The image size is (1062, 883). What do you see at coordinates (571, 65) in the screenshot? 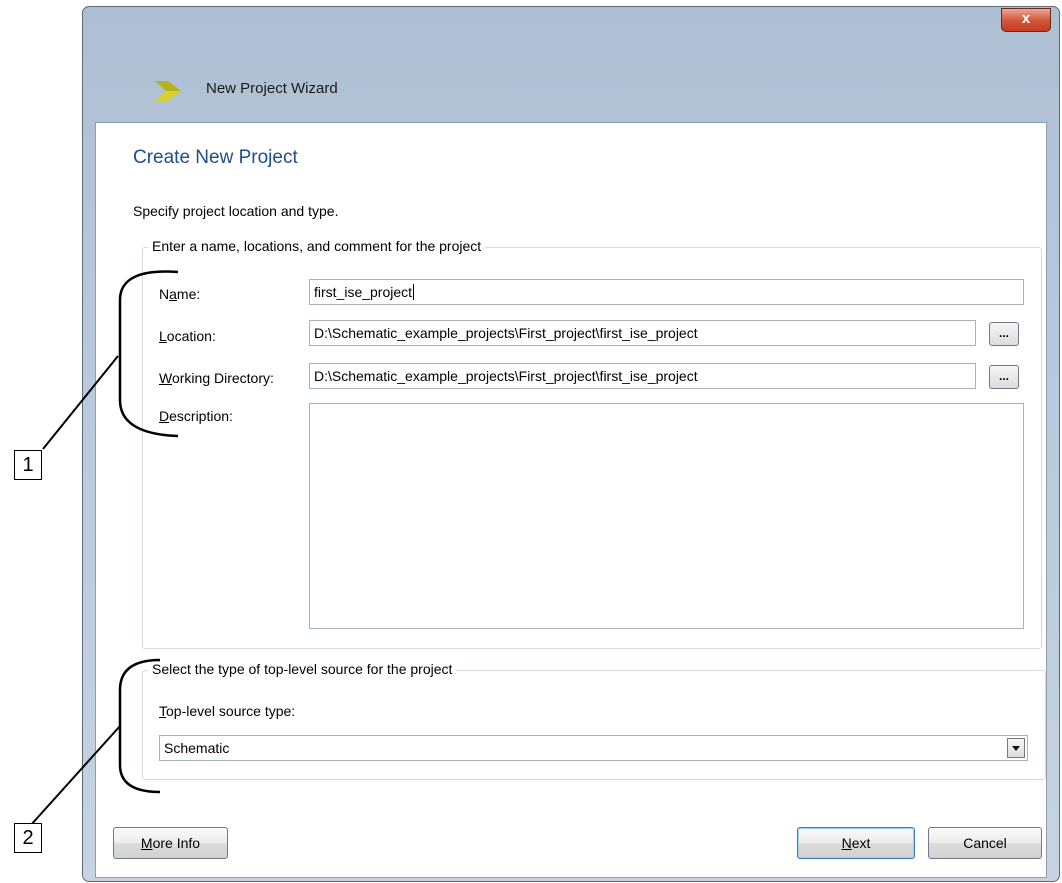
I see `title-bar: x New Project Wizard` at bounding box center [571, 65].